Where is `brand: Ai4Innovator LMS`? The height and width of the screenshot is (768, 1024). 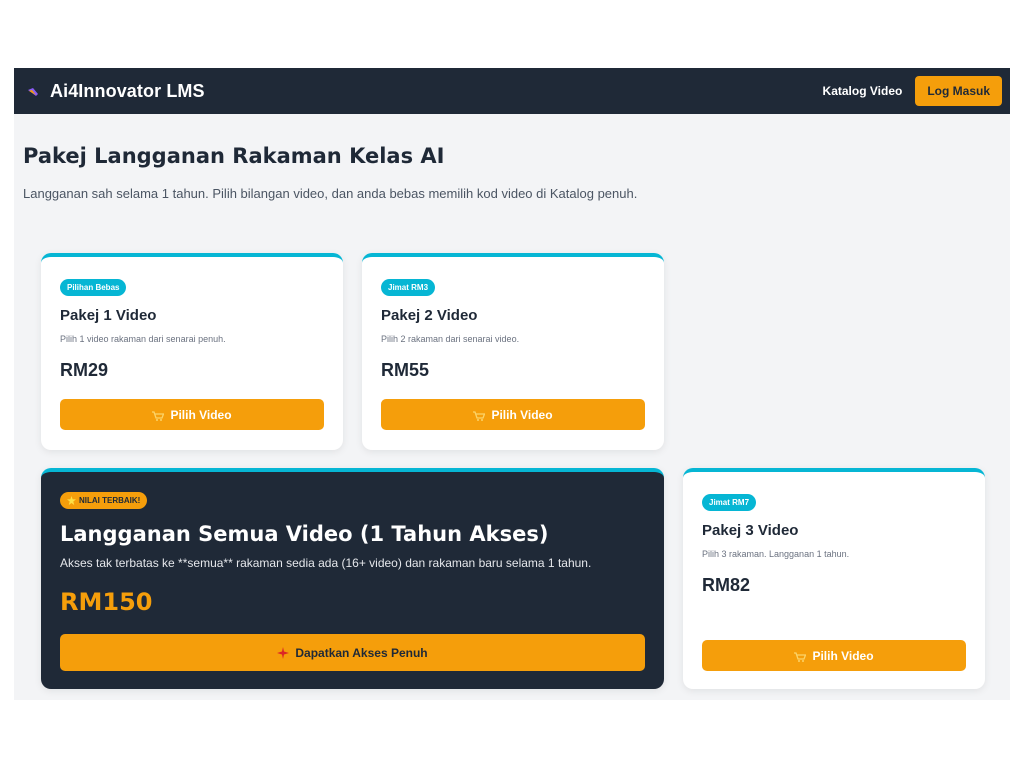
brand: Ai4Innovator LMS is located at coordinates (115, 91).